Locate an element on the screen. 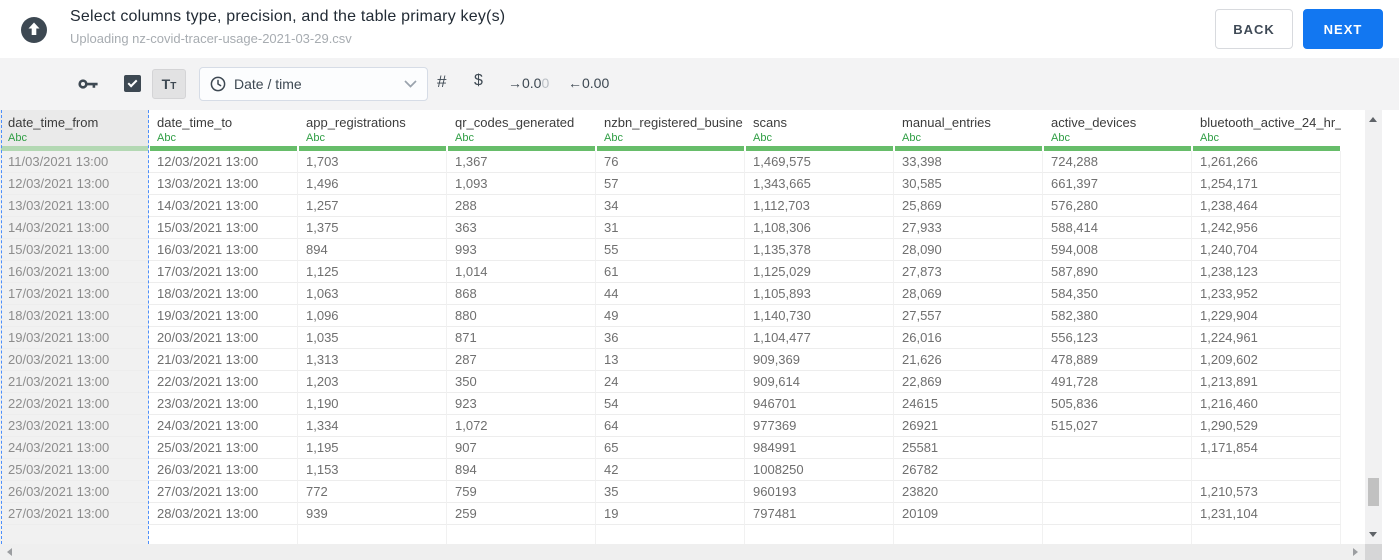 Image resolution: width=1399 pixels, height=560 pixels. table-cell: 363 is located at coordinates (521, 228).